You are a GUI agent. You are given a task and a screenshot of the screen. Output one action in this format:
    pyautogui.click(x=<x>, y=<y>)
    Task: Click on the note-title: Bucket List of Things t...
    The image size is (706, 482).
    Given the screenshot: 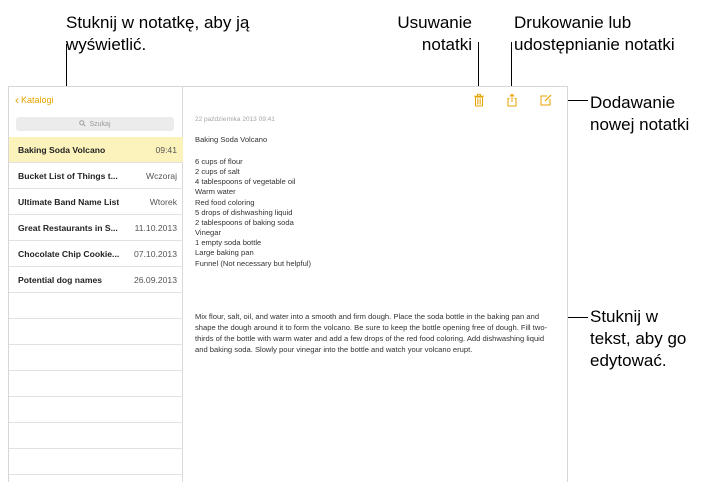 What is the action you would take?
    pyautogui.click(x=68, y=175)
    